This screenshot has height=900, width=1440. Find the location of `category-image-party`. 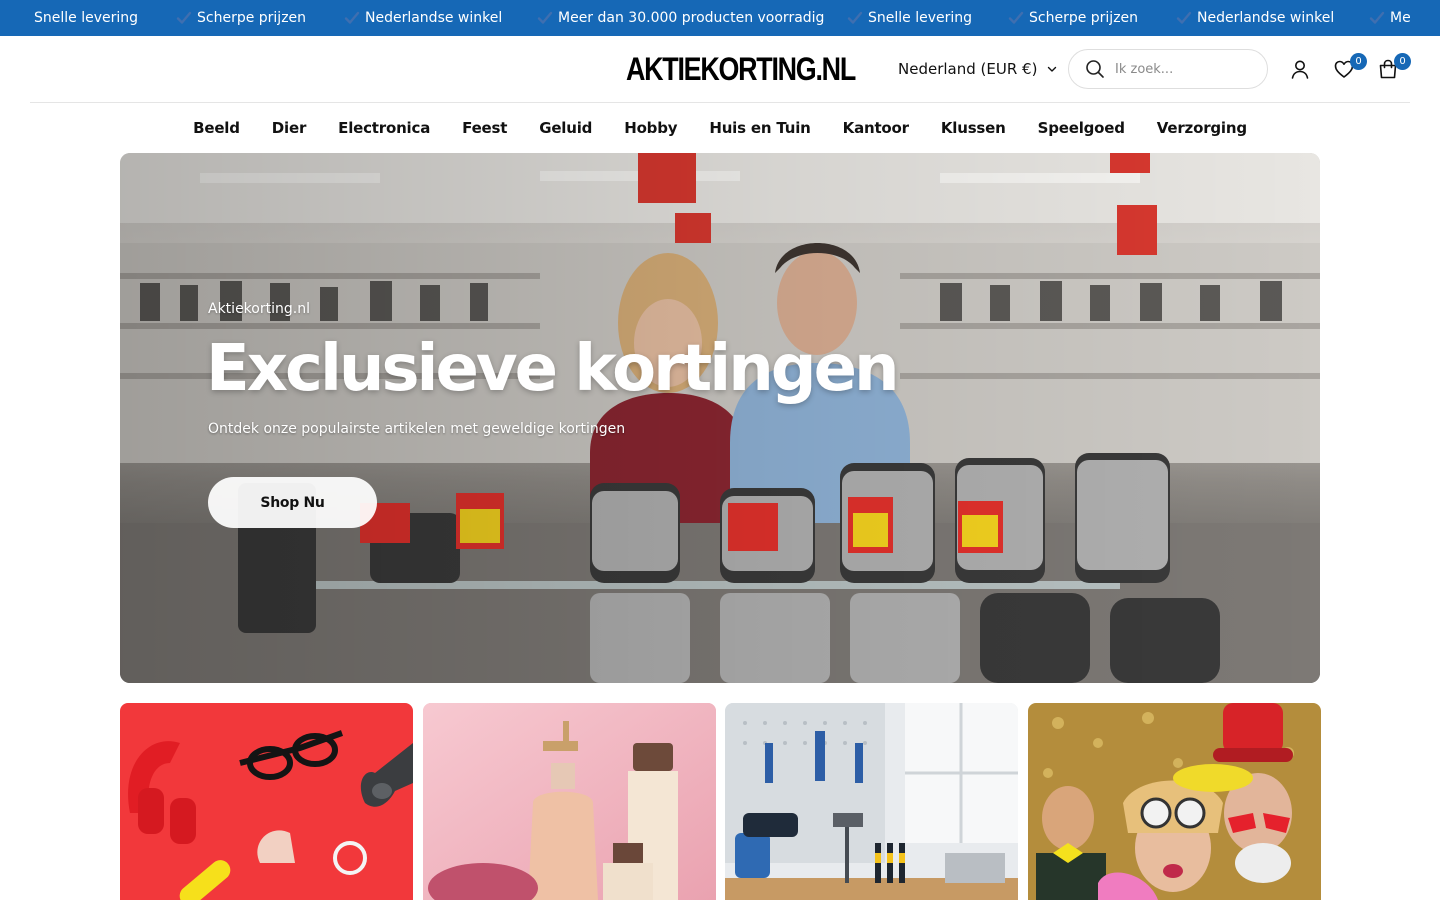

category-image-party is located at coordinates (1174, 801).